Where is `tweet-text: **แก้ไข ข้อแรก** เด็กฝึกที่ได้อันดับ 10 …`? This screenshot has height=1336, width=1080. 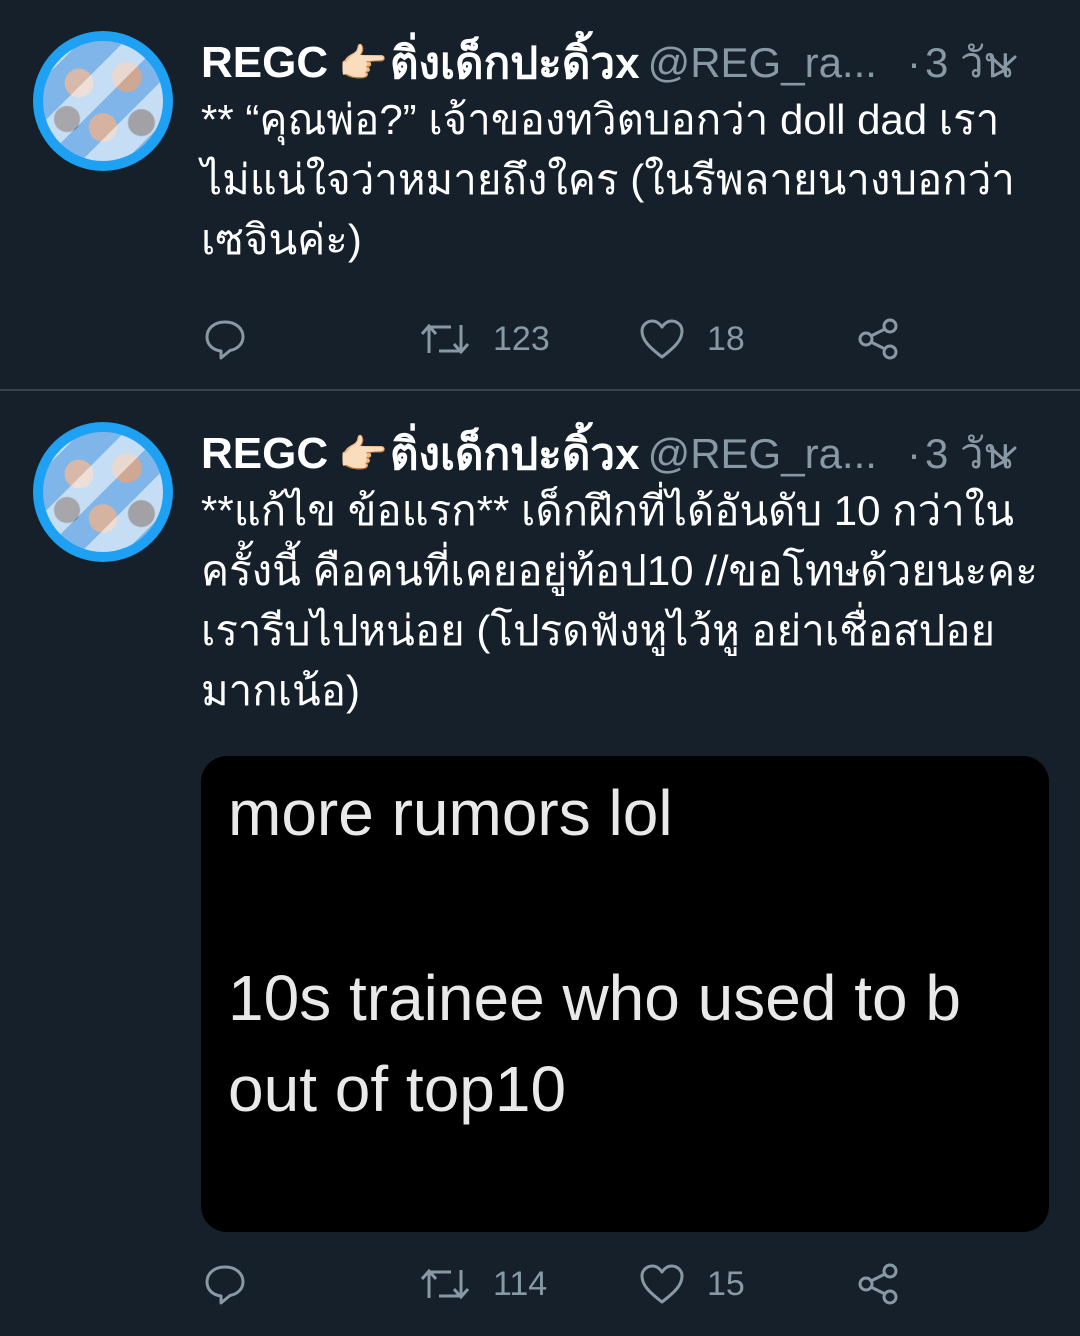 tweet-text: **แก้ไข ข้อแรก** เด็กฝึกที่ได้อันดับ 10 … is located at coordinates (619, 600).